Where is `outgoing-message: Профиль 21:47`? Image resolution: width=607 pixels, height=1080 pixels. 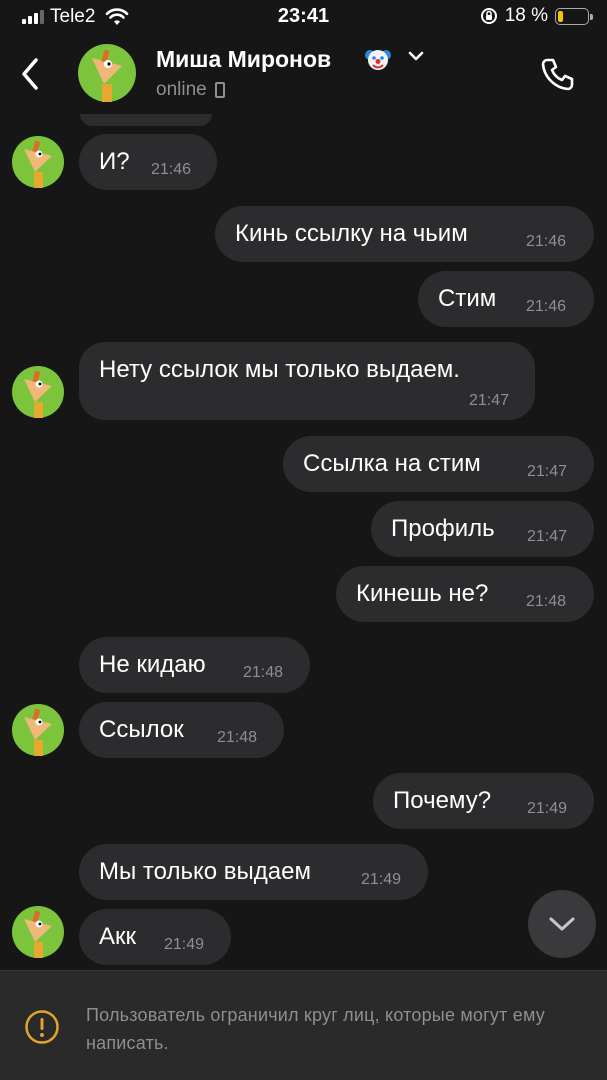 outgoing-message: Профиль 21:47 is located at coordinates (482, 529).